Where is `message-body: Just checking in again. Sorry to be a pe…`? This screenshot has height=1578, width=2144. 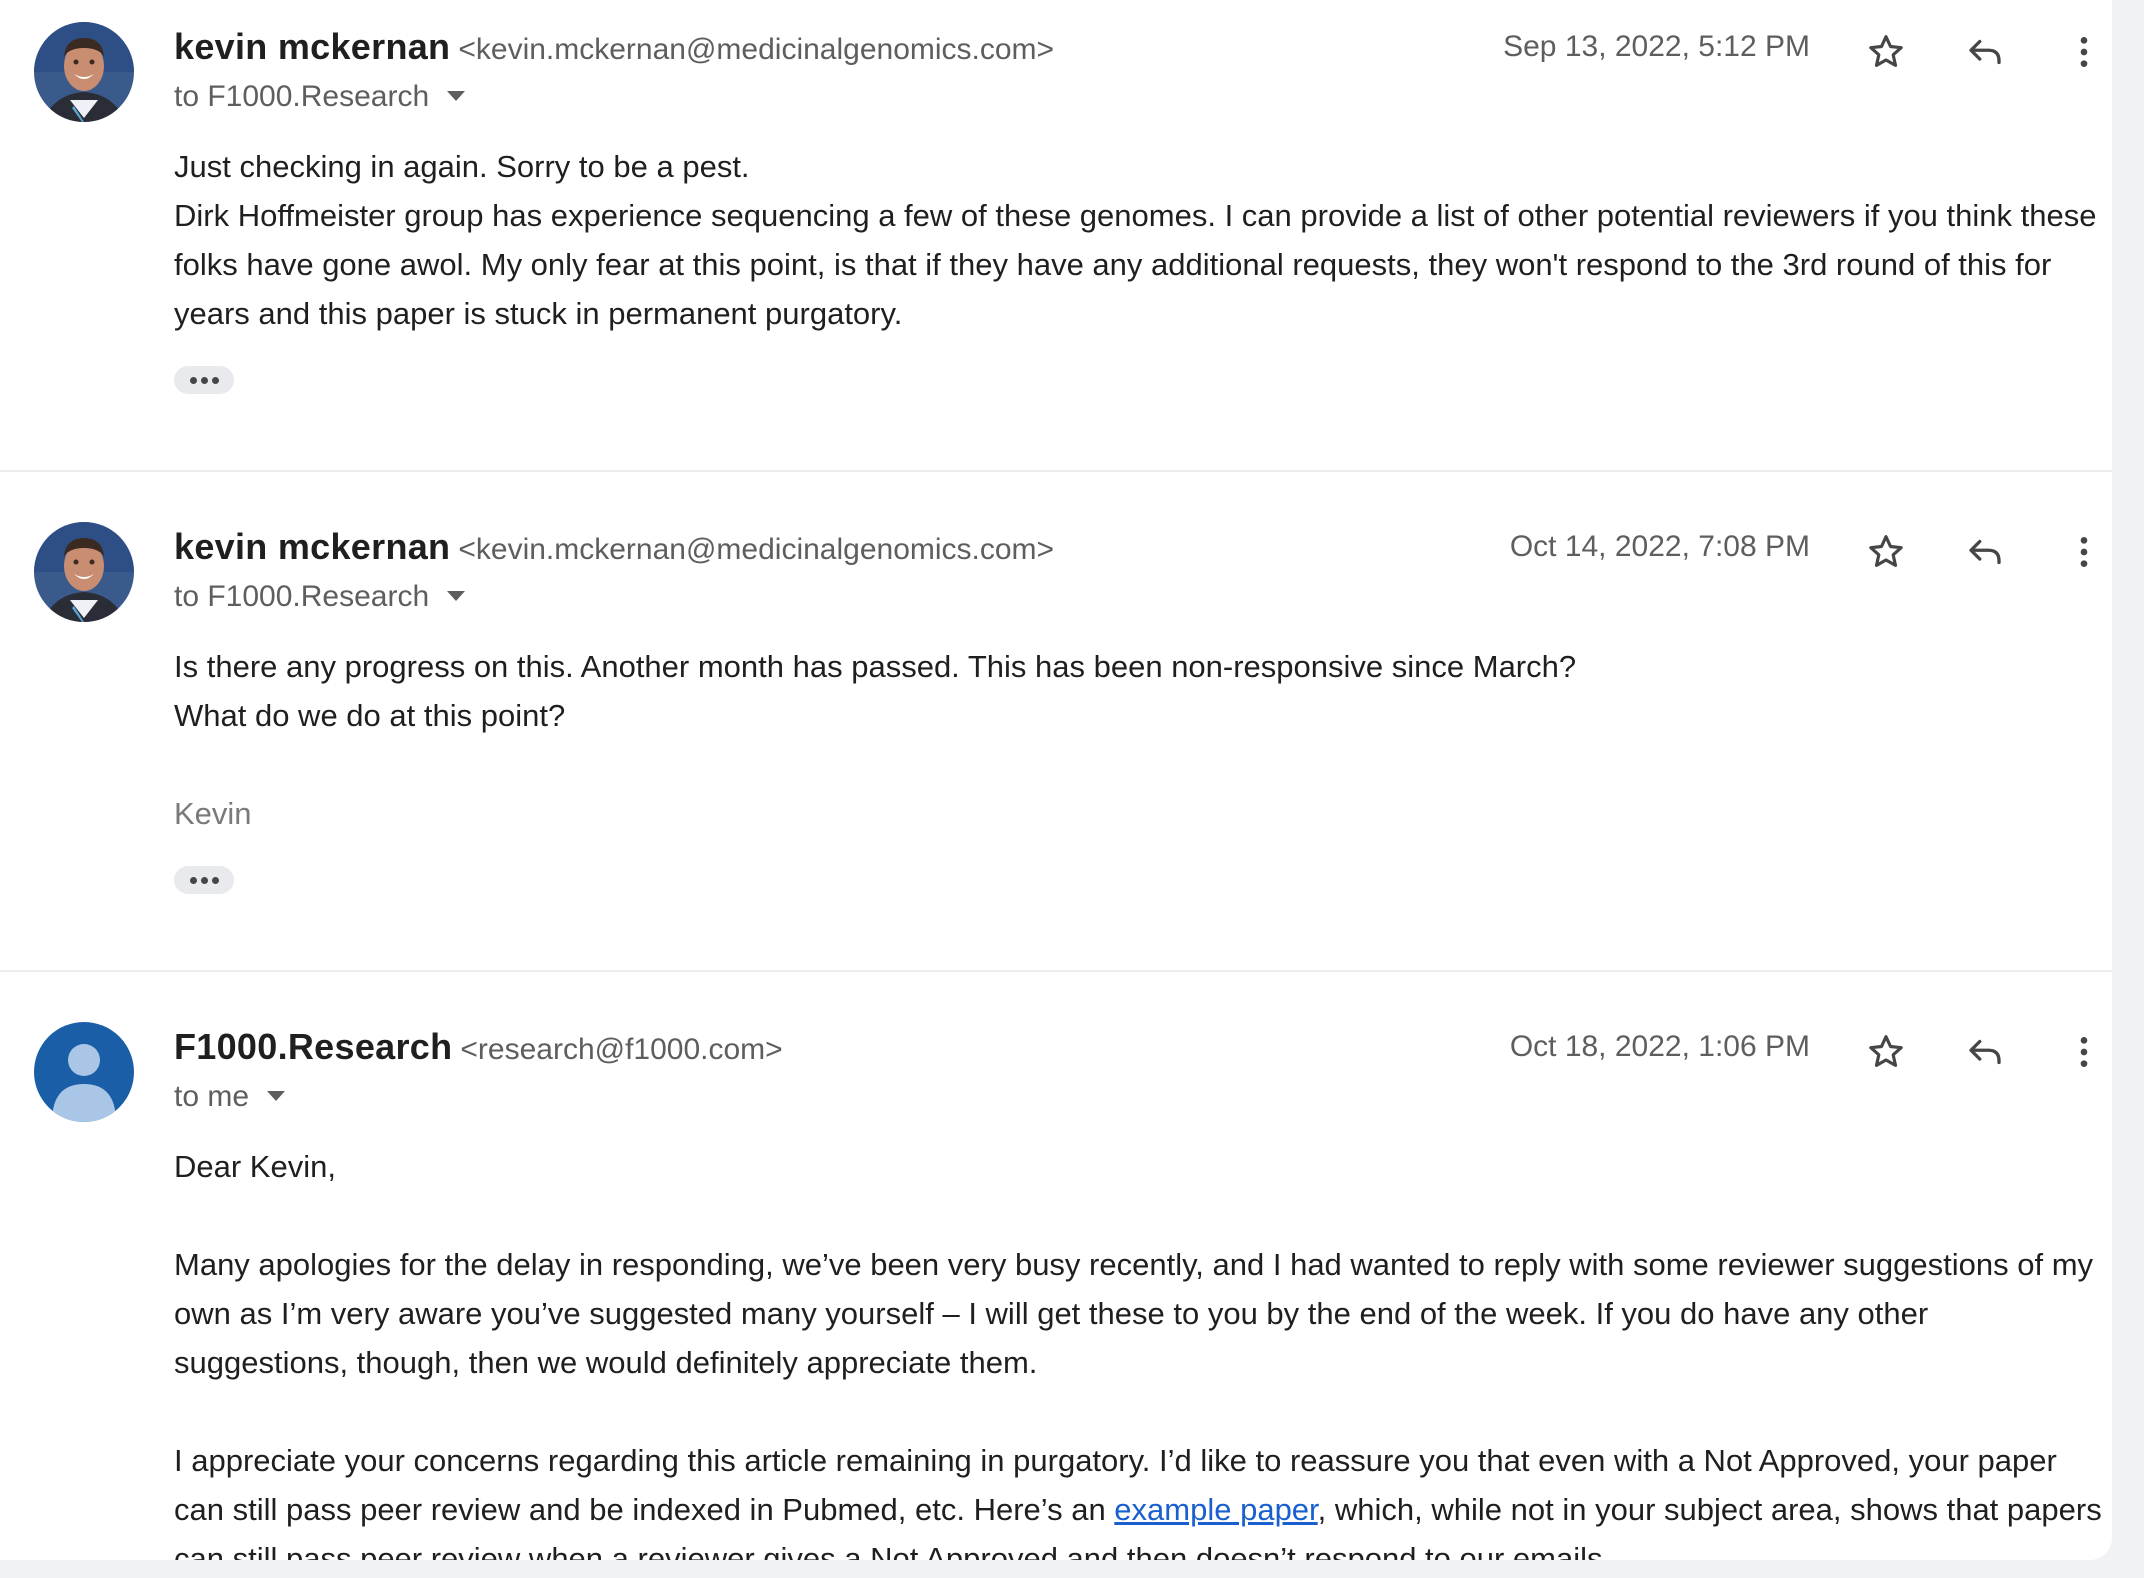 message-body: Just checking in again. Sorry to be a pe… is located at coordinates (1141, 240).